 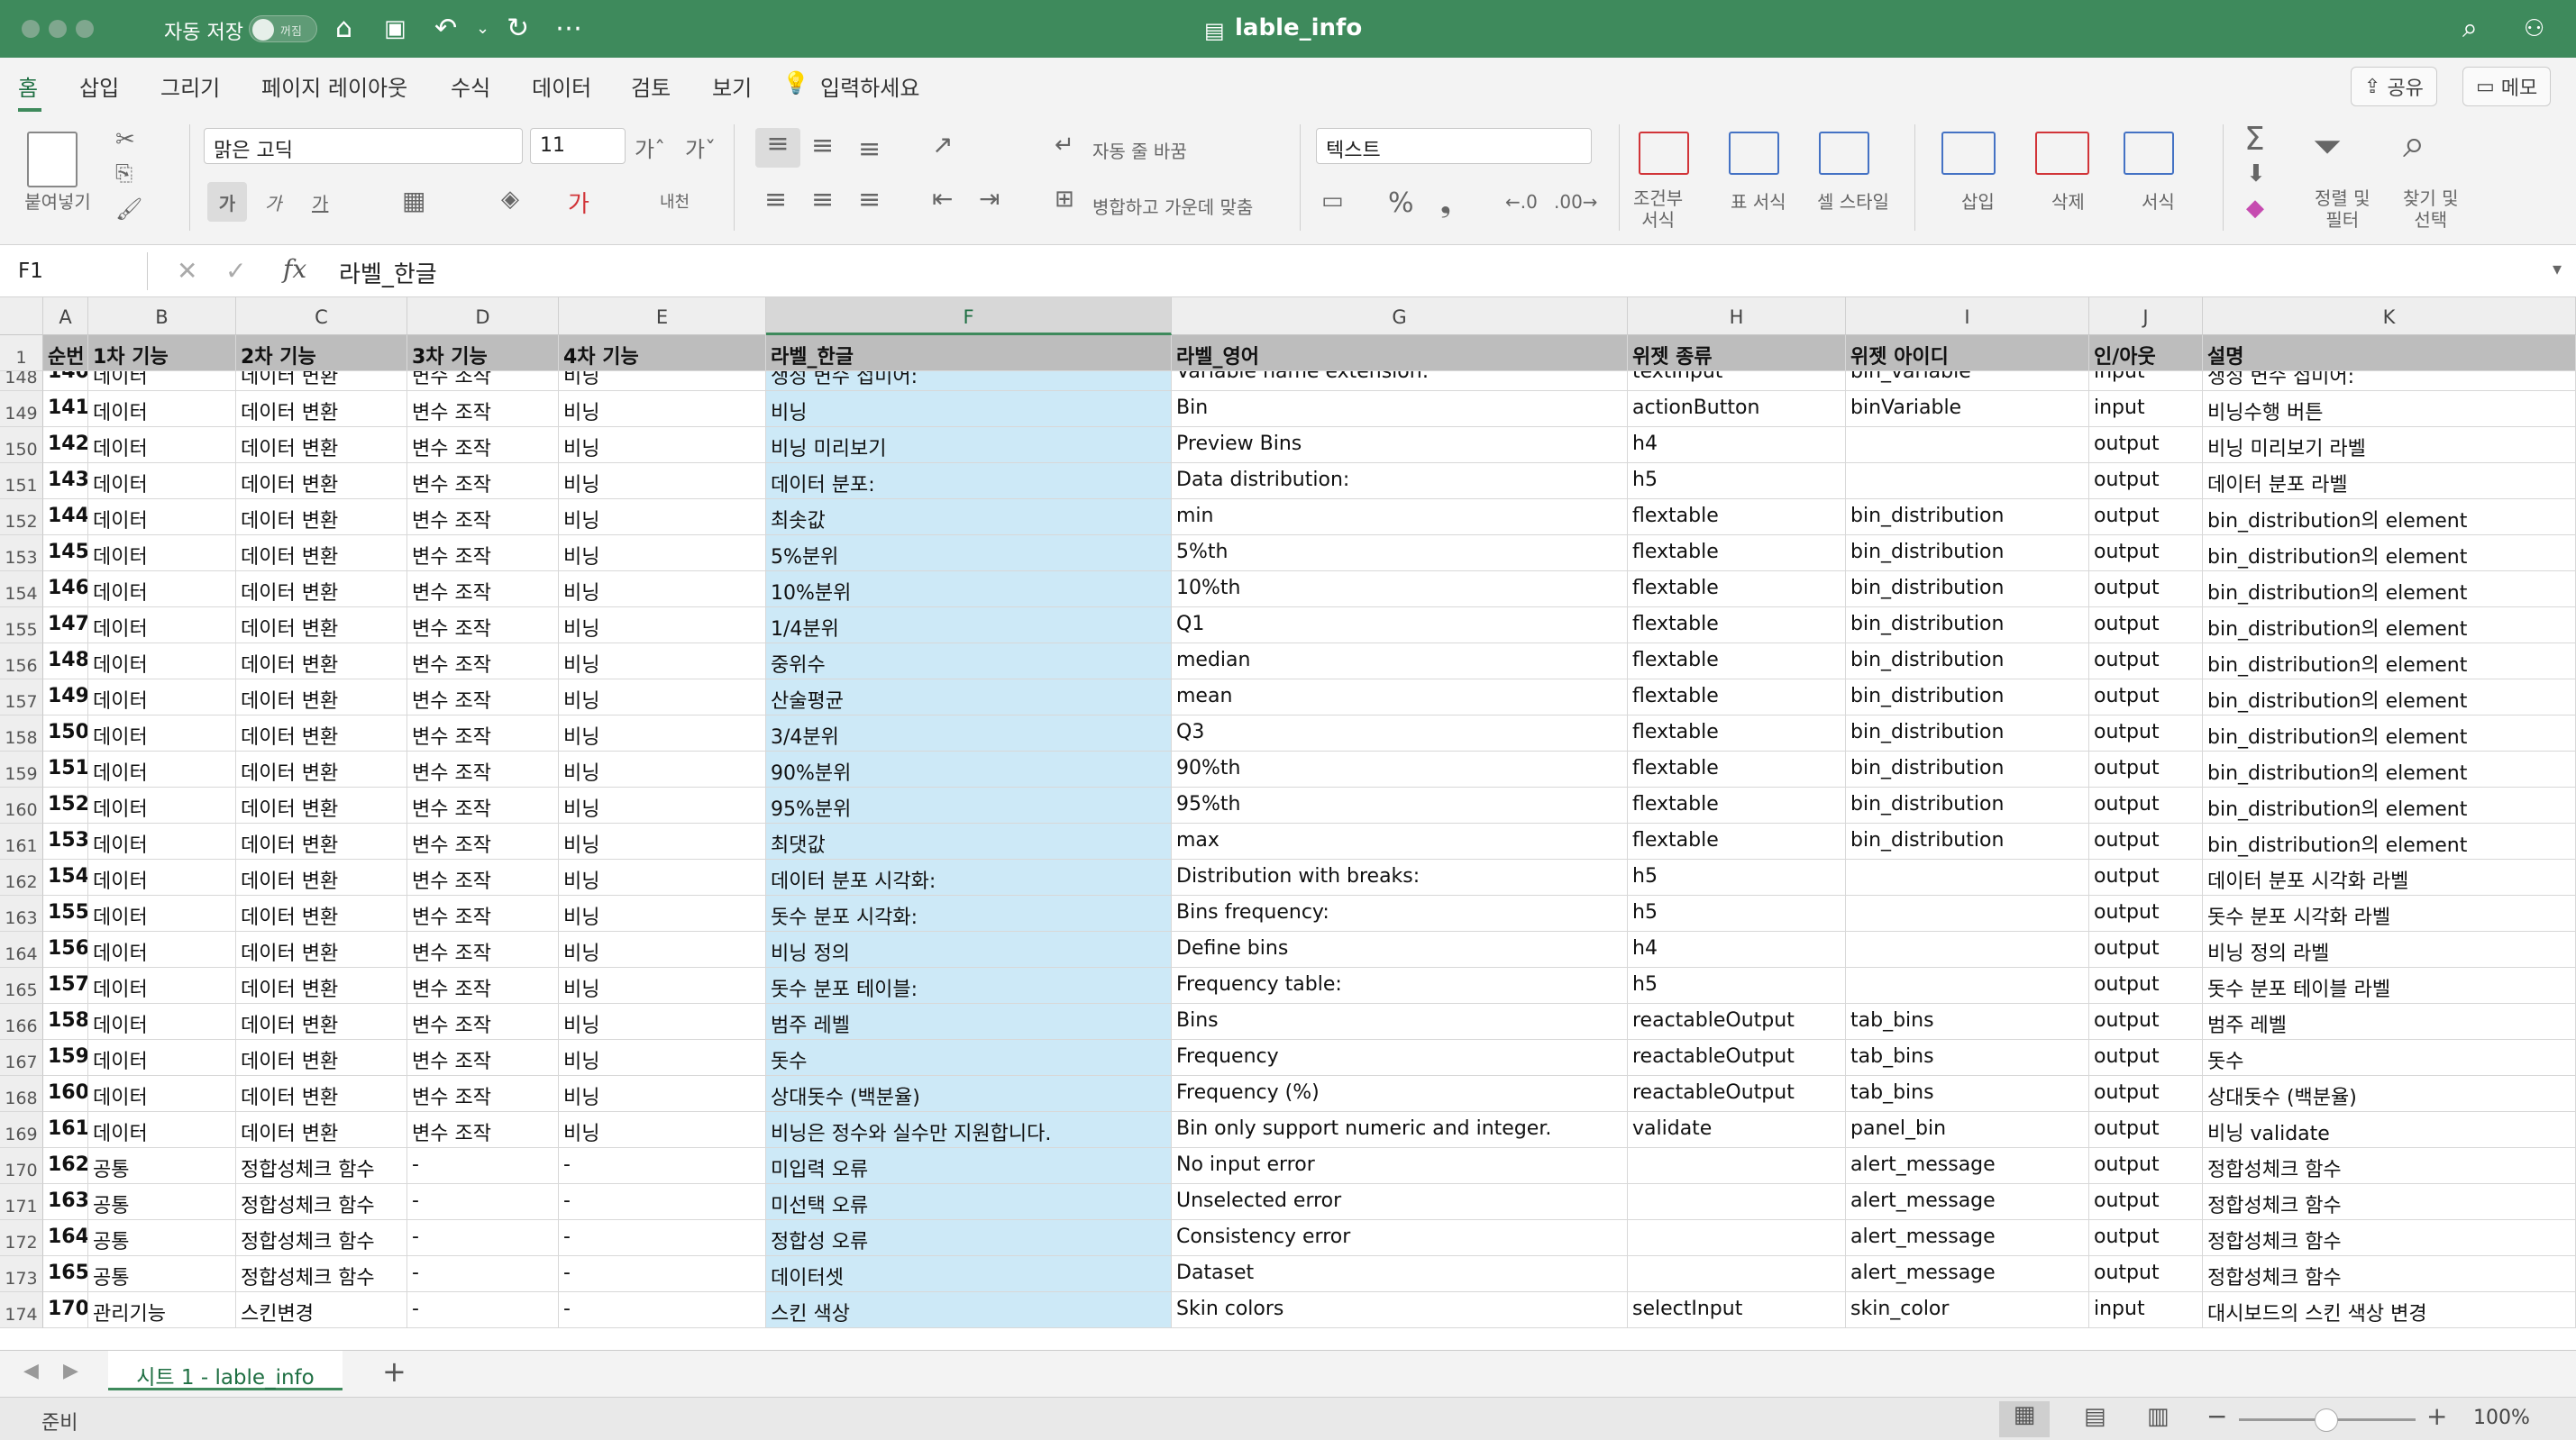 I want to click on column-header: C, so click(x=321, y=316).